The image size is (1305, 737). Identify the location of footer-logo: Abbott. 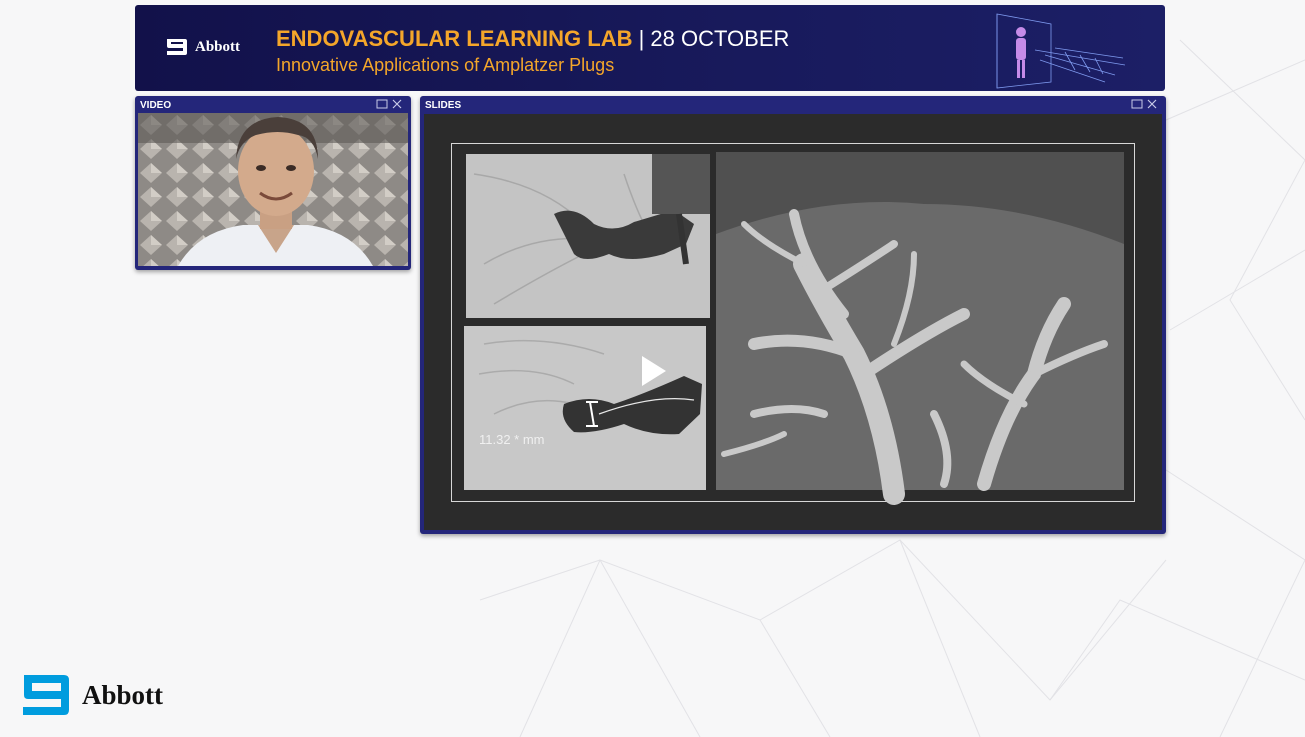
(91, 695).